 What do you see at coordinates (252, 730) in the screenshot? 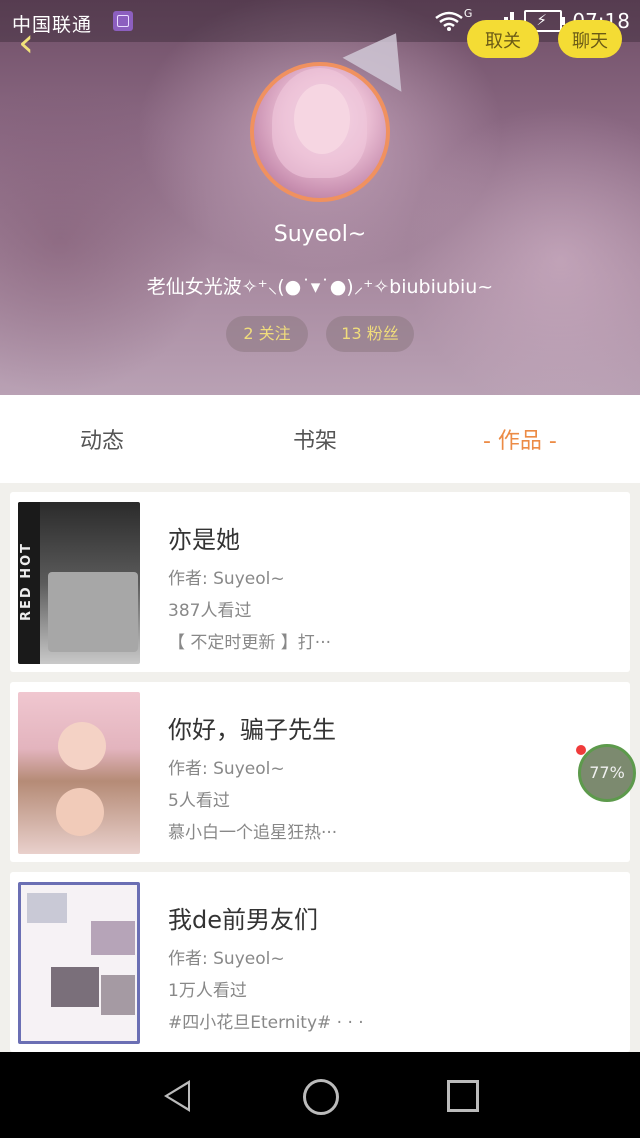
I see `book-title: 你好，骗子先生` at bounding box center [252, 730].